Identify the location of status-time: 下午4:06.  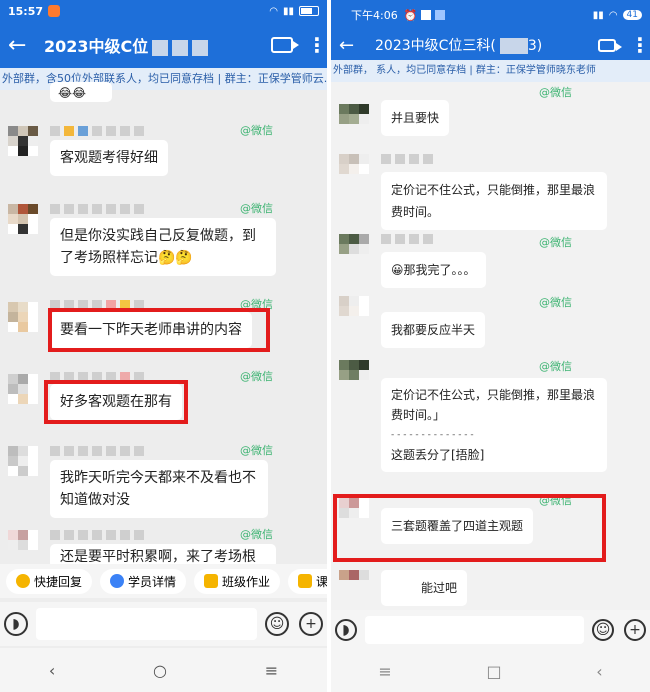
(374, 15).